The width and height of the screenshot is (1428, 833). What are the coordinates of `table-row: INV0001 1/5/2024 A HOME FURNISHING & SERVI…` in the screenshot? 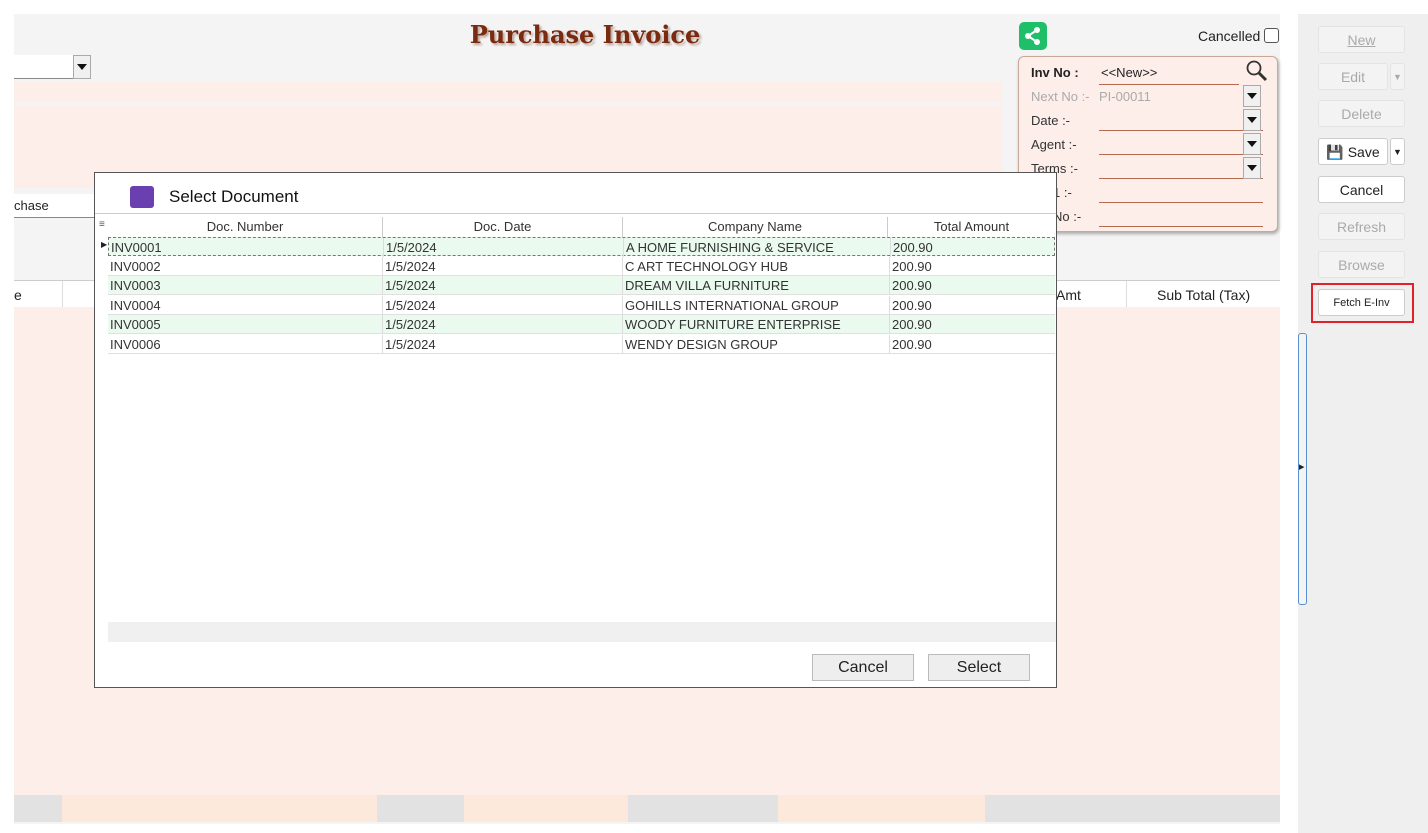 It's located at (581, 247).